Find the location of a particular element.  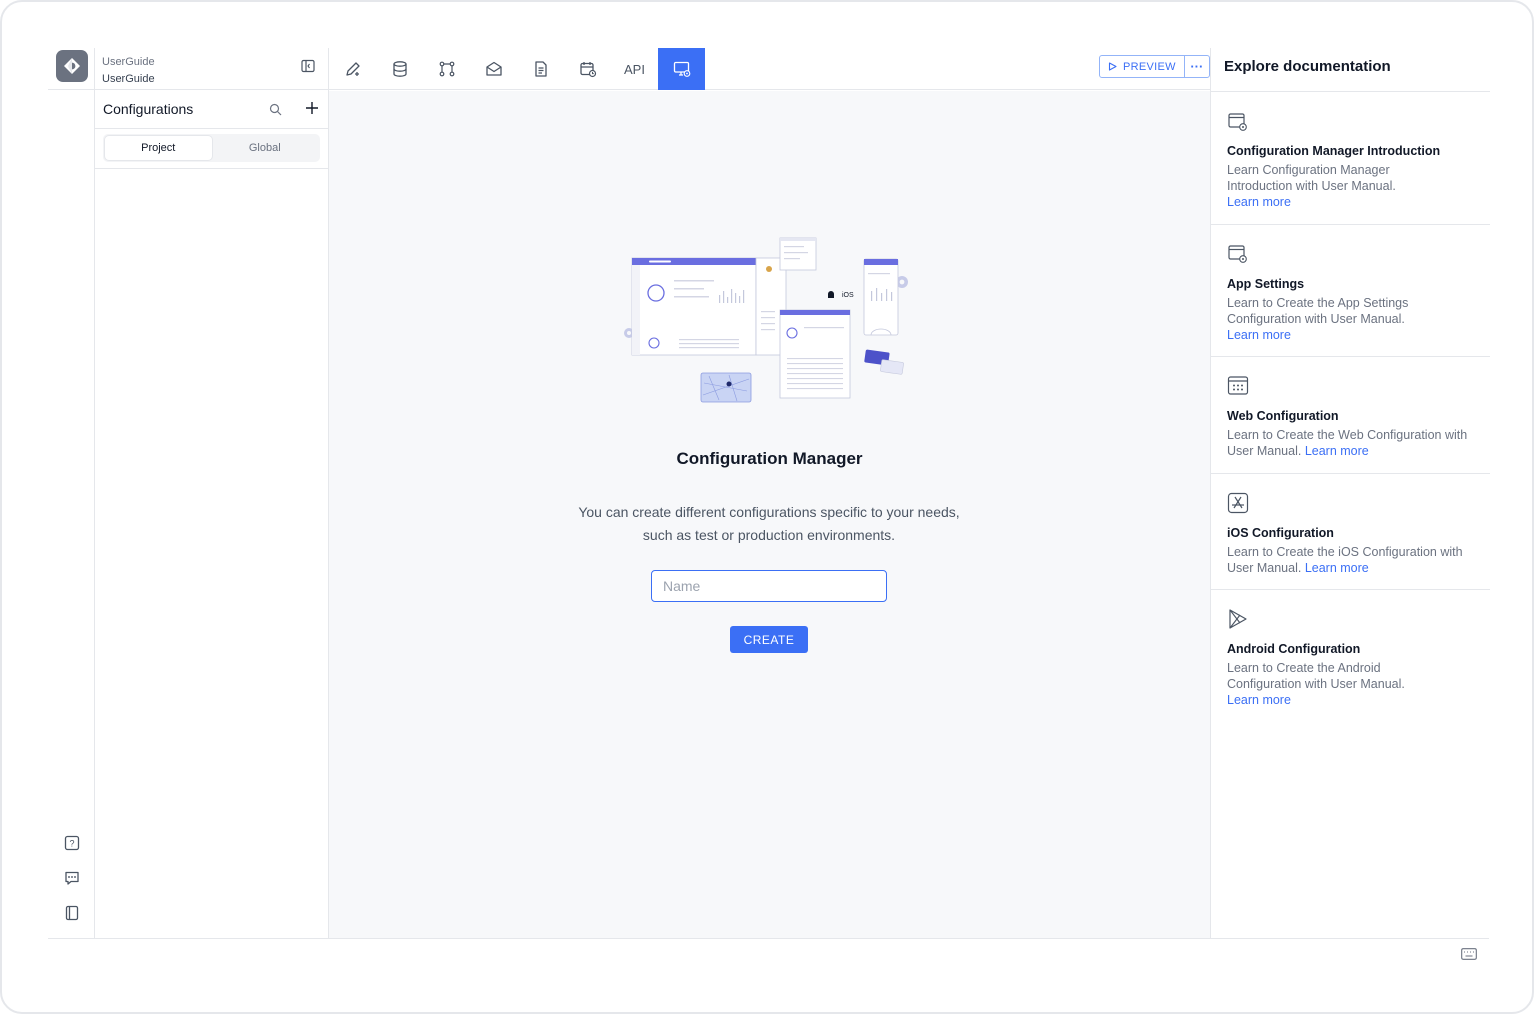

edit-icon is located at coordinates (352, 69).